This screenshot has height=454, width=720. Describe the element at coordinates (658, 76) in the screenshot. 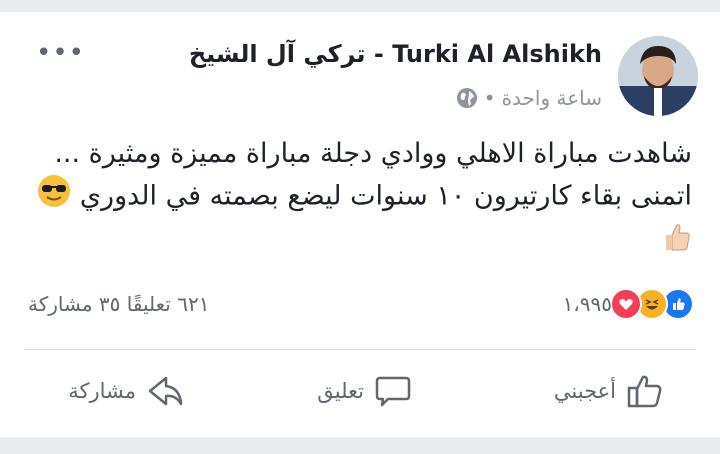

I see `avatar` at that location.